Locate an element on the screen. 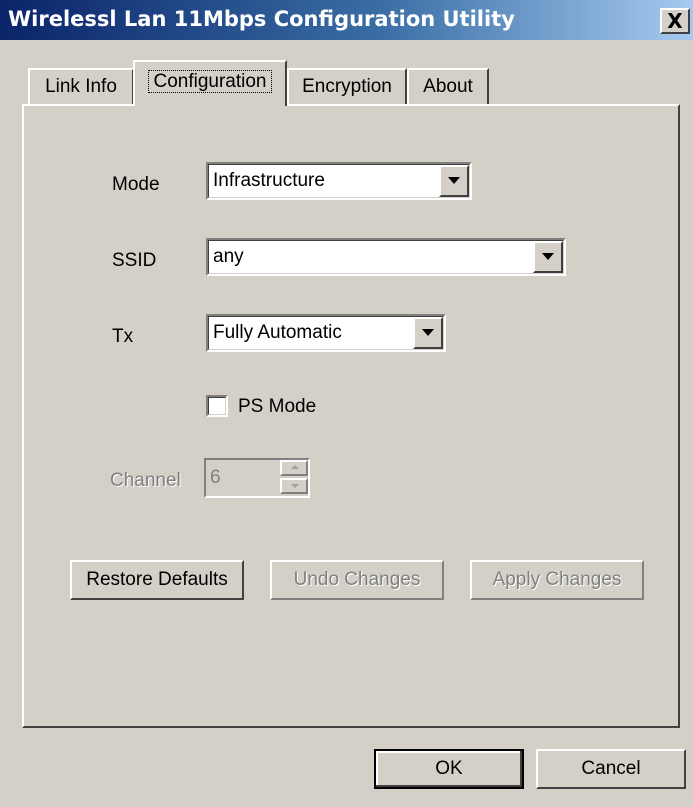  mode-dropdown-button is located at coordinates (454, 181).